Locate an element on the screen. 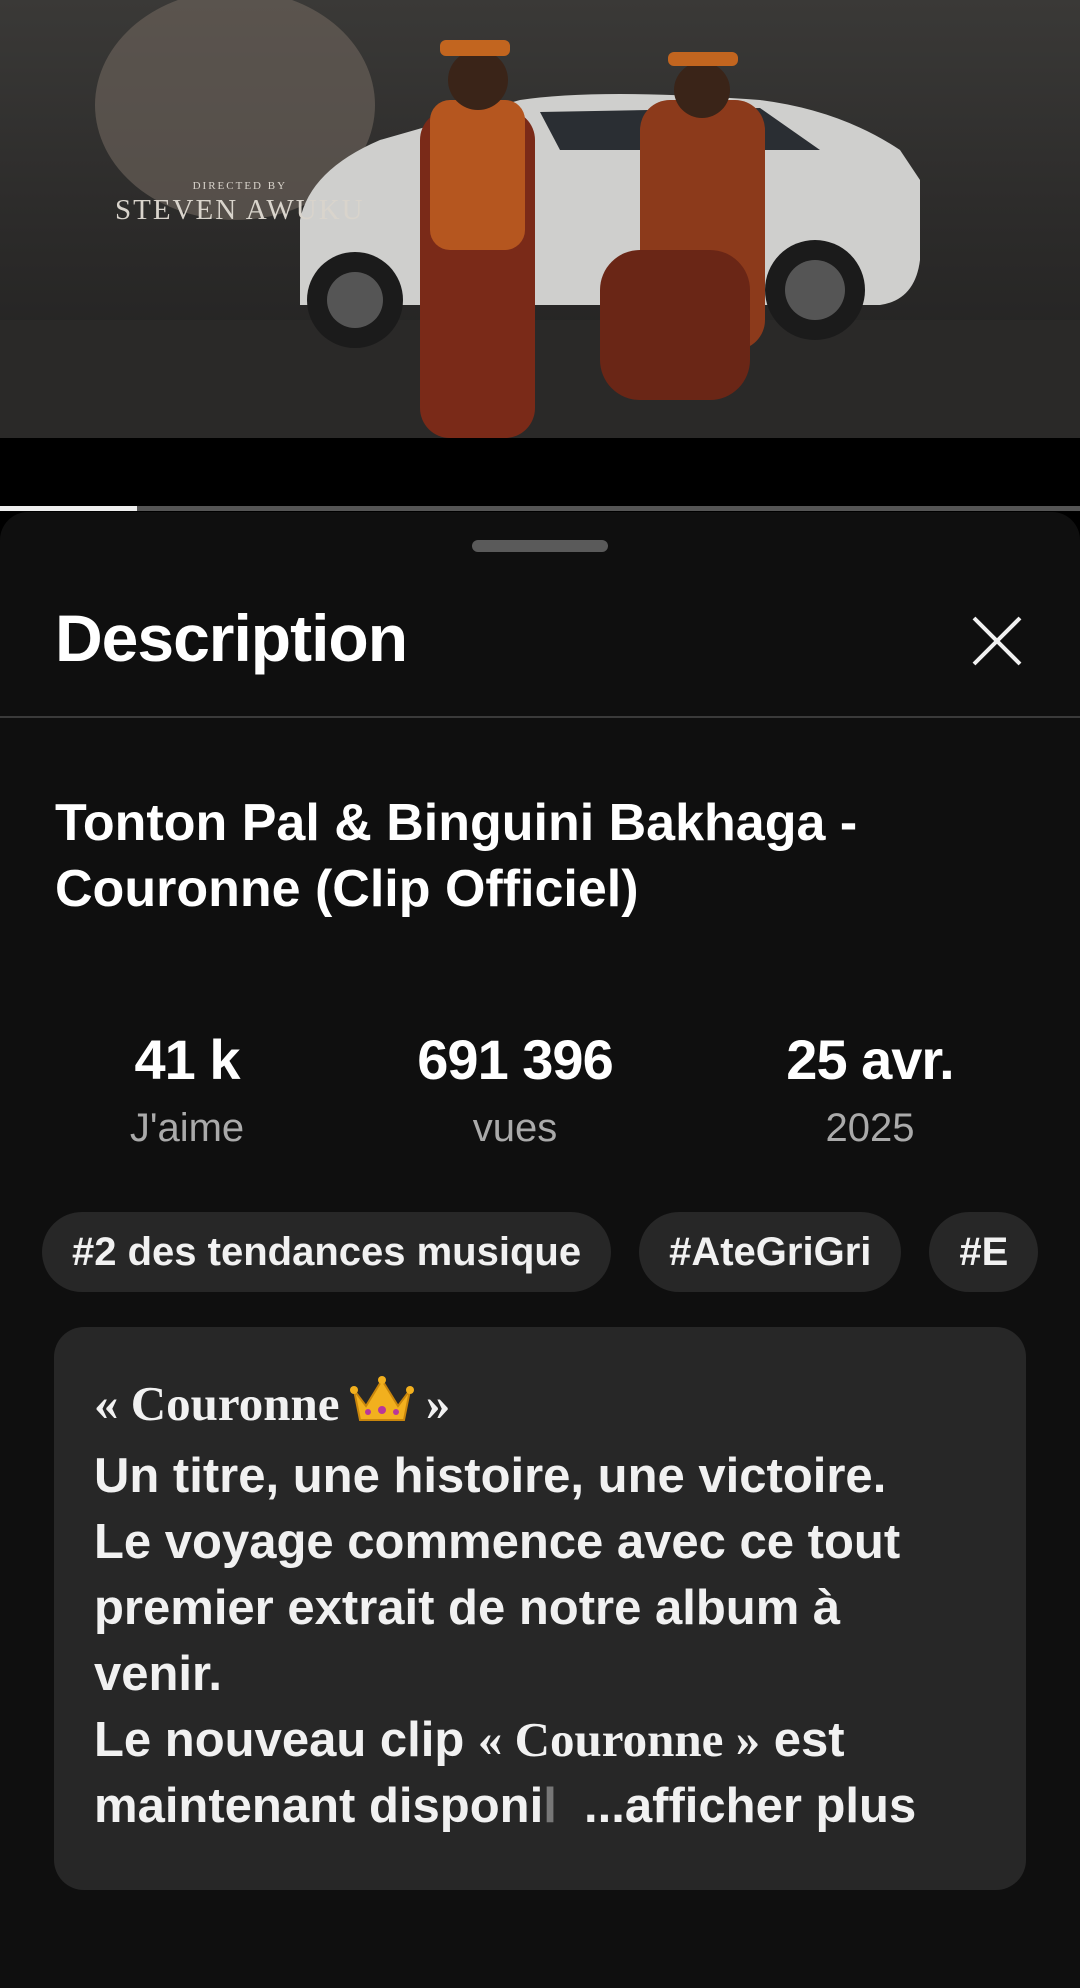 The image size is (1080, 1988). director-credit: DIRECTED BY STEVEN AWUKU is located at coordinates (240, 203).